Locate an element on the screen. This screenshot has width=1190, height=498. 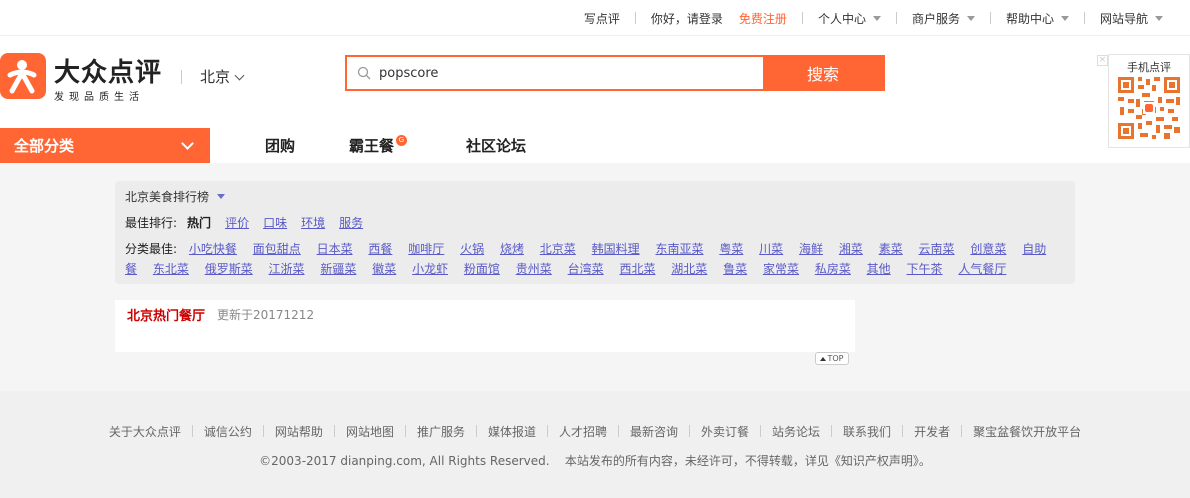
category-link: 其他 is located at coordinates (879, 269).